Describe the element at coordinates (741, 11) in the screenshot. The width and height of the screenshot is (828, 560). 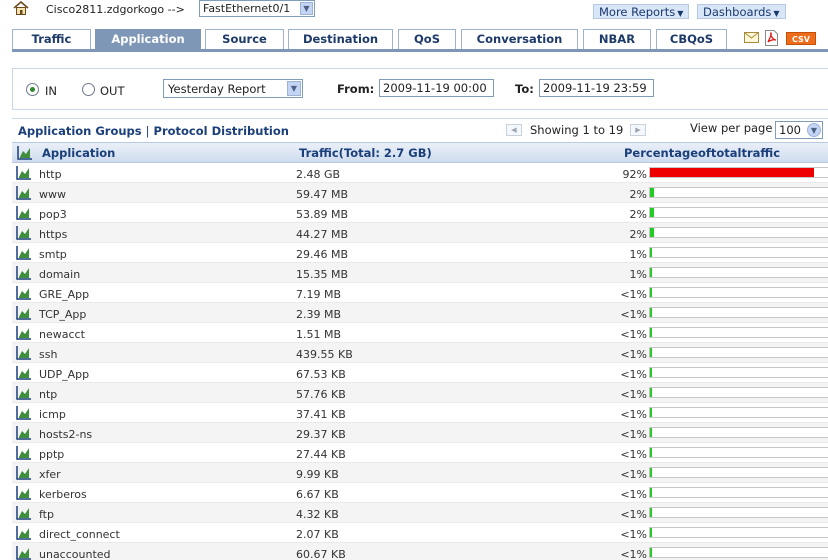
I see `dashboards-button: Dashboards ▼` at that location.